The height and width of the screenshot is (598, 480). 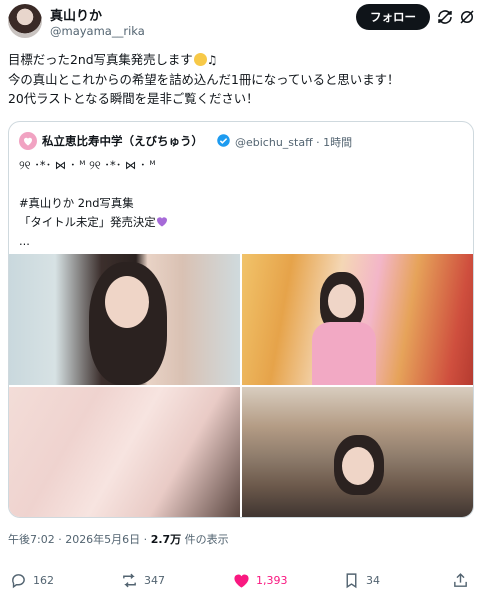 I want to click on bookmark-button: 34, so click(x=361, y=580).